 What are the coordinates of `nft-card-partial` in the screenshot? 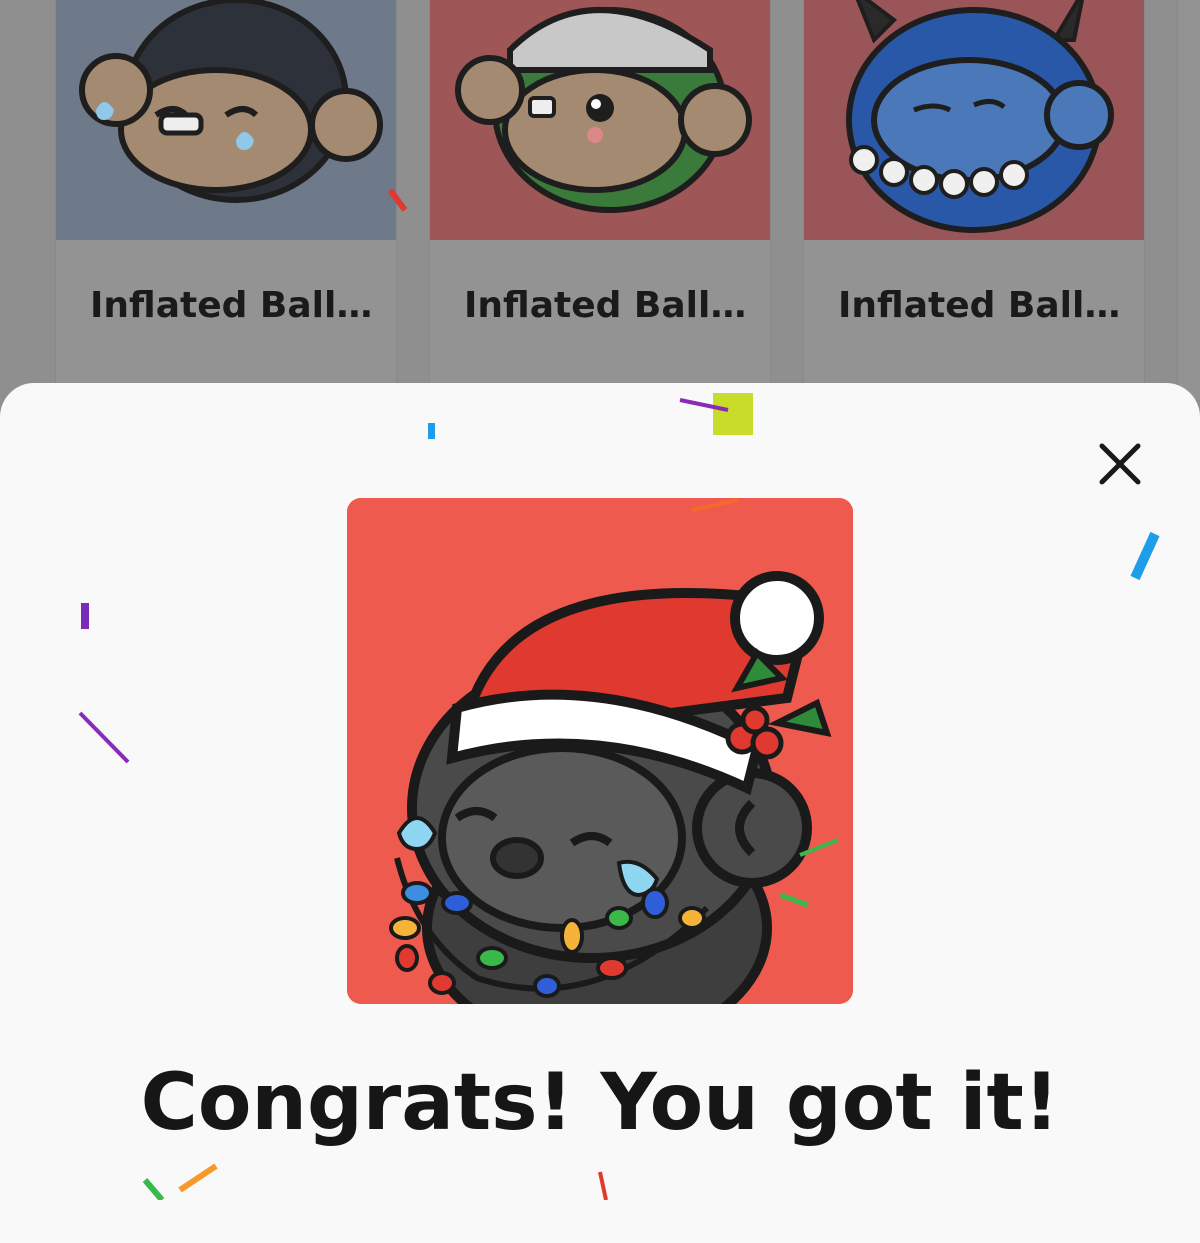 It's located at (1189, 200).